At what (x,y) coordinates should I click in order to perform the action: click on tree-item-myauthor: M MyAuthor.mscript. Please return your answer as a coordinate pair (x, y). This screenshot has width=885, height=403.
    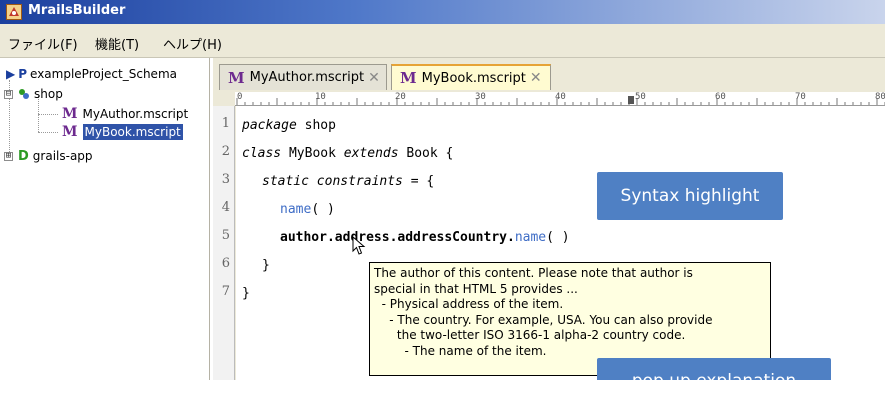
    Looking at the image, I should click on (125, 114).